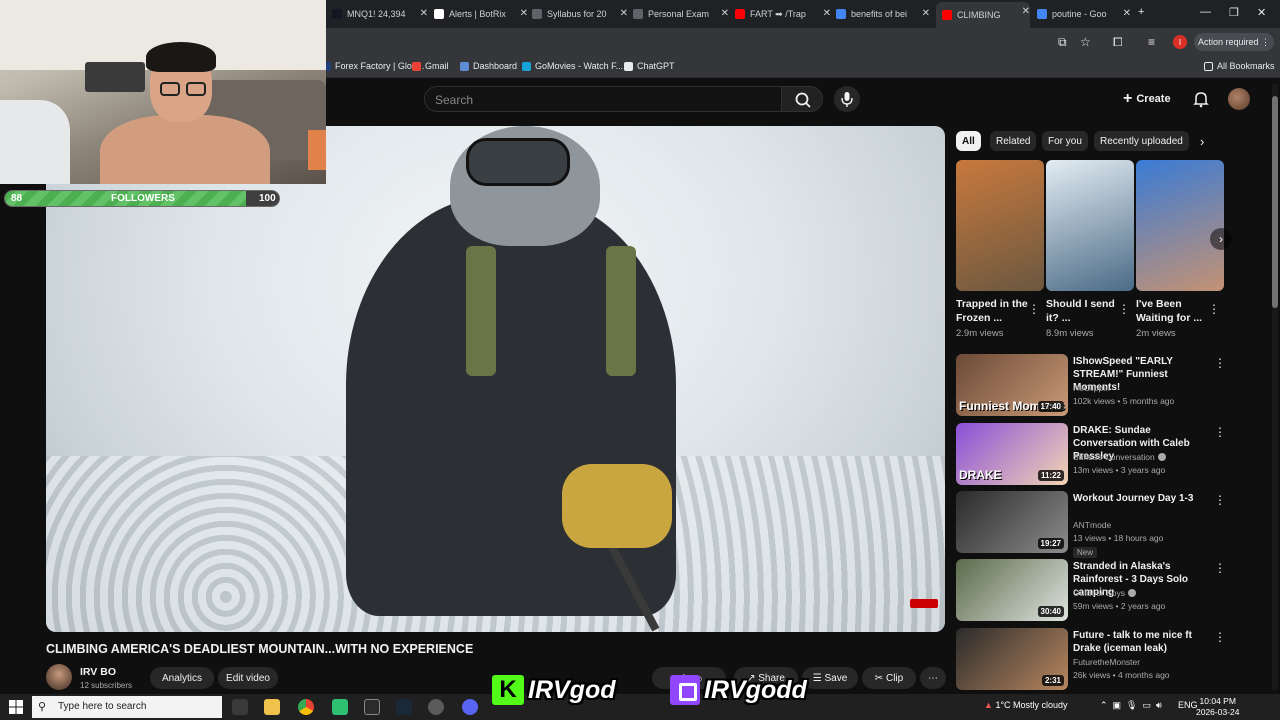  I want to click on browser-tab: Personal Exam ✕, so click(681, 14).